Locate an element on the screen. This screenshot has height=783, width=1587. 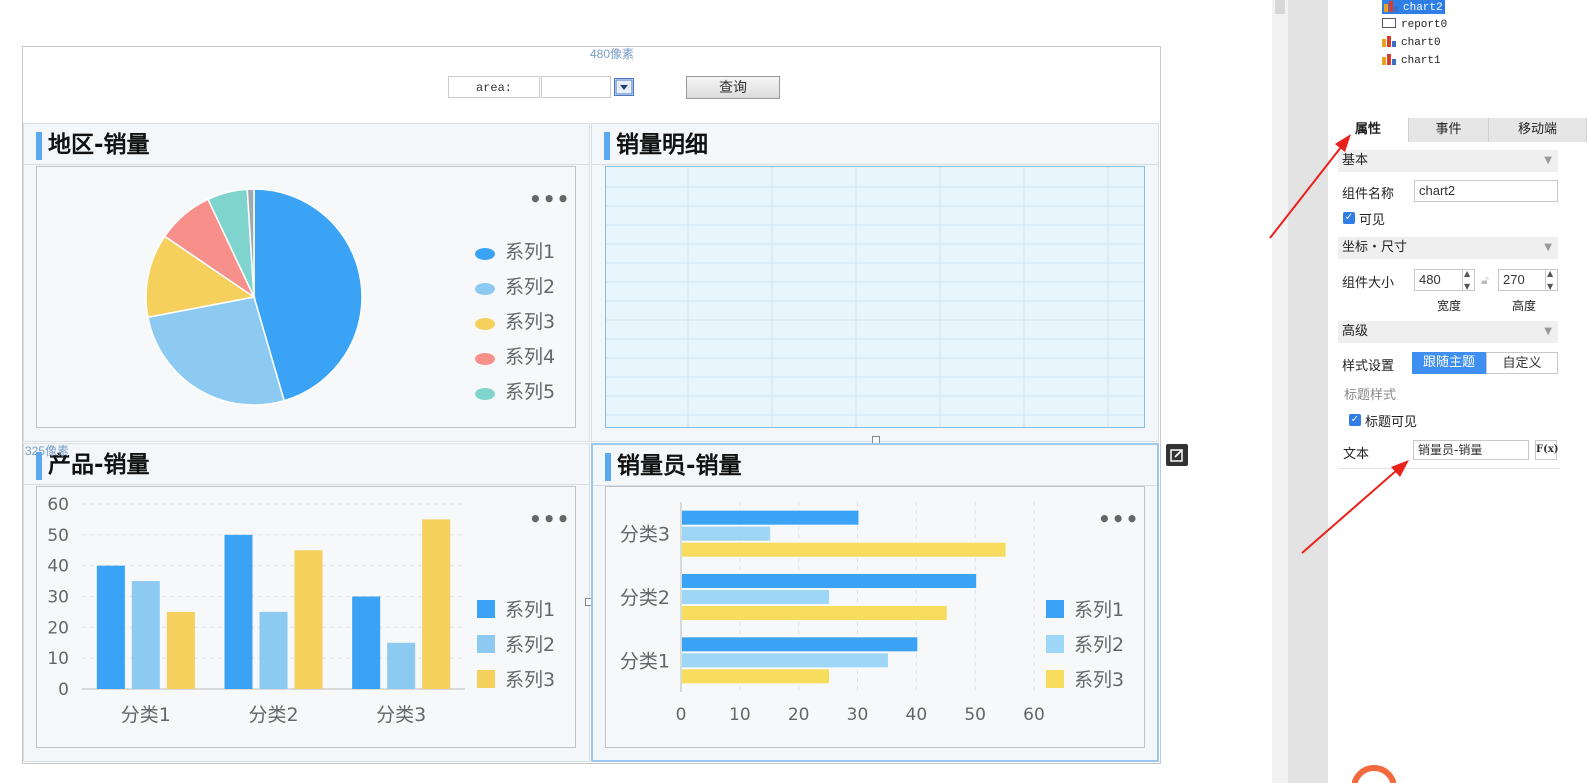
pie-chart-area: ••• 系列1 系列2 系列3 系列4 系列5 is located at coordinates (306, 297).